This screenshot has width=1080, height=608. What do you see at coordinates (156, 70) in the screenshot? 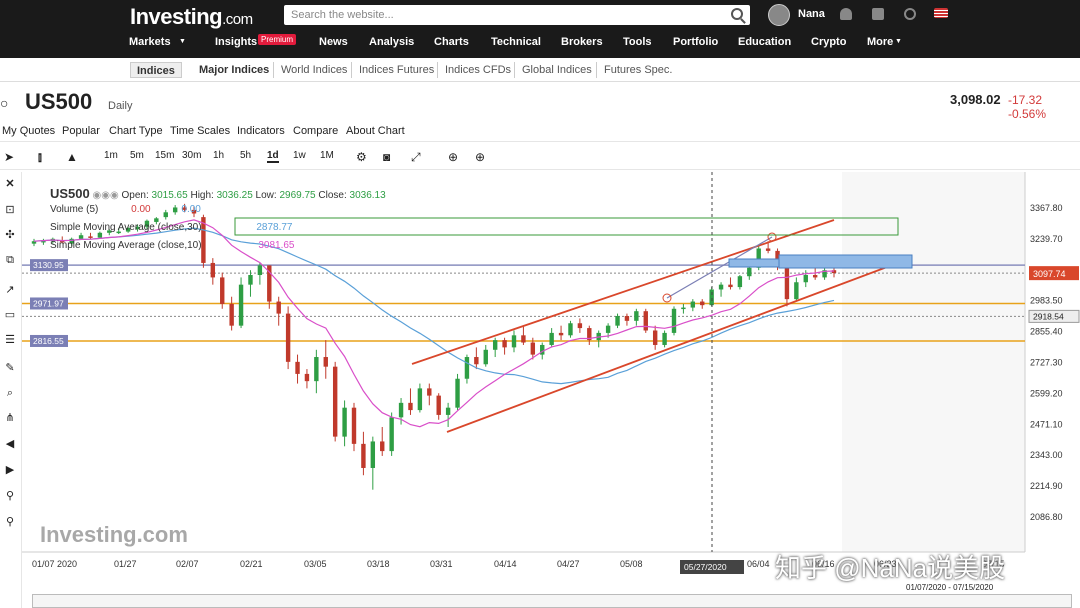
I see `tab-indices: Indices` at bounding box center [156, 70].